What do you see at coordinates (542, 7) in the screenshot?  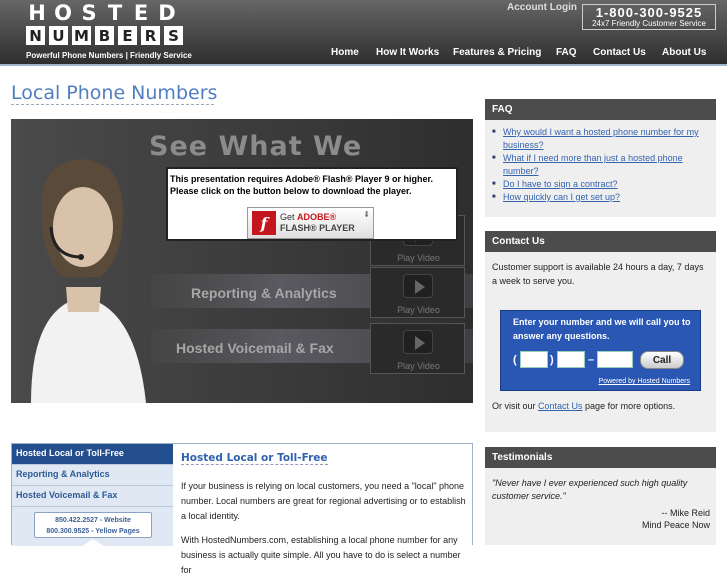 I see `account-login-link: Account Login` at bounding box center [542, 7].